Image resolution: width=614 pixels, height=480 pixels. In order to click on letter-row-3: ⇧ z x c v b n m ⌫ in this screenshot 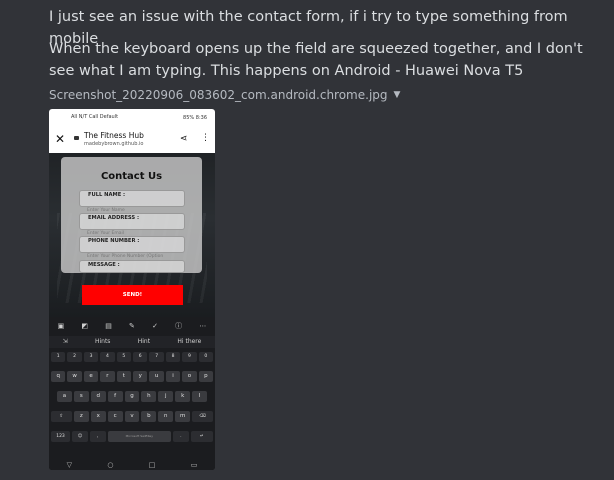, I will do `click(132, 416)`.